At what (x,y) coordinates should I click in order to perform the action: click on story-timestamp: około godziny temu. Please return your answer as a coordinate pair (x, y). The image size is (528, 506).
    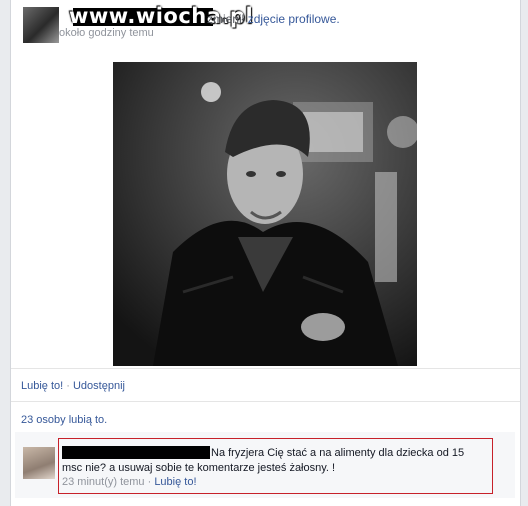
    Looking at the image, I should click on (106, 33).